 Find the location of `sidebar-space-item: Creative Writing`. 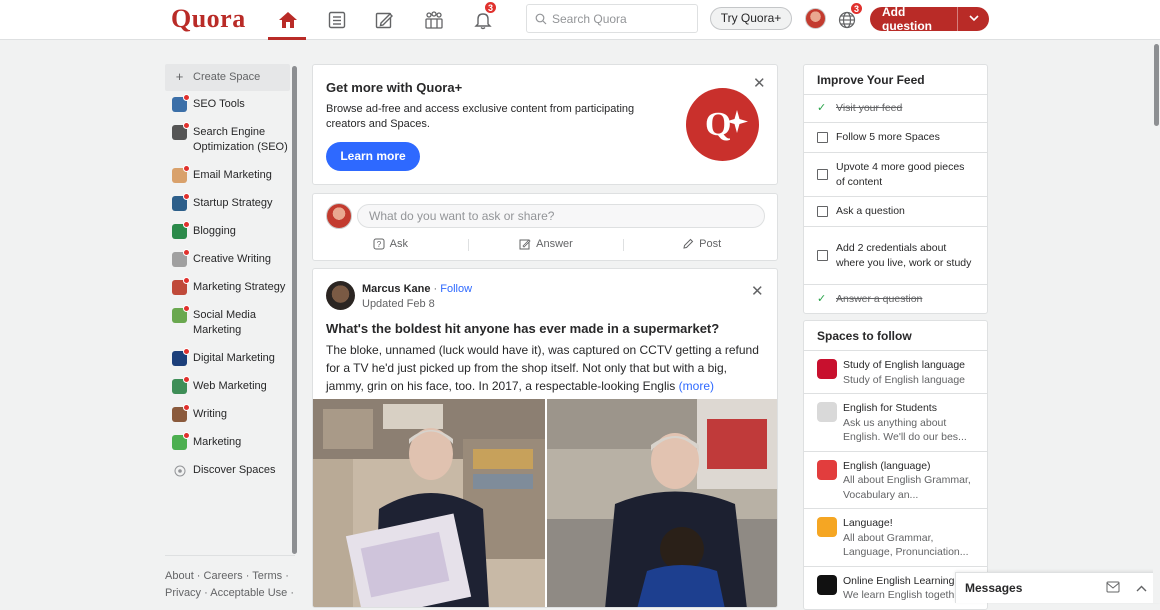

sidebar-space-item: Creative Writing is located at coordinates (227, 260).